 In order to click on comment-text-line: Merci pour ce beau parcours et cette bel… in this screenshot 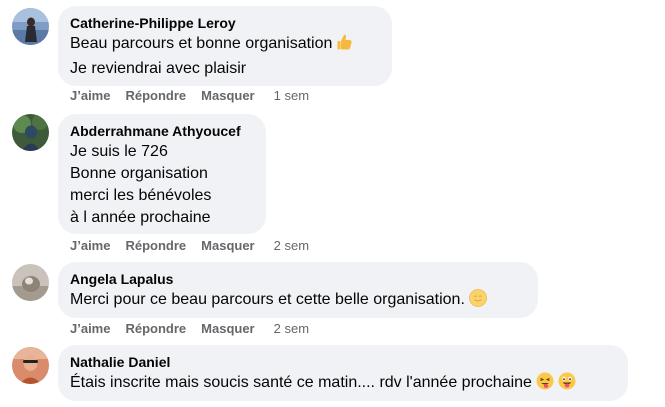, I will do `click(298, 301)`.